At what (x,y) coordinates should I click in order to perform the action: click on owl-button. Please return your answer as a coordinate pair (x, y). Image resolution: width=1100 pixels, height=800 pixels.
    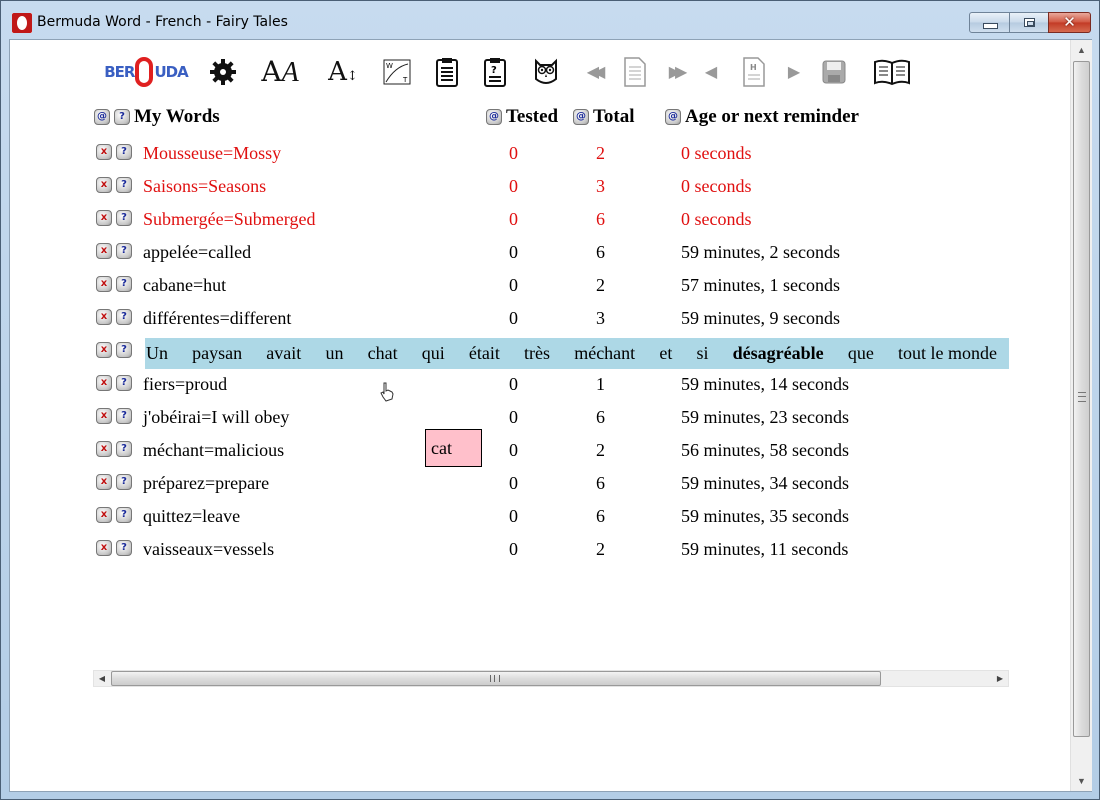
    Looking at the image, I should click on (546, 72).